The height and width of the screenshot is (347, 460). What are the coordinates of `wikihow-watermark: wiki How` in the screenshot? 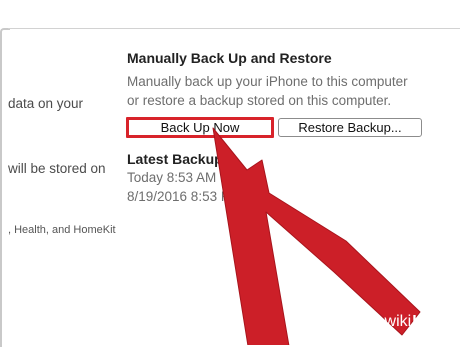 It's located at (415, 322).